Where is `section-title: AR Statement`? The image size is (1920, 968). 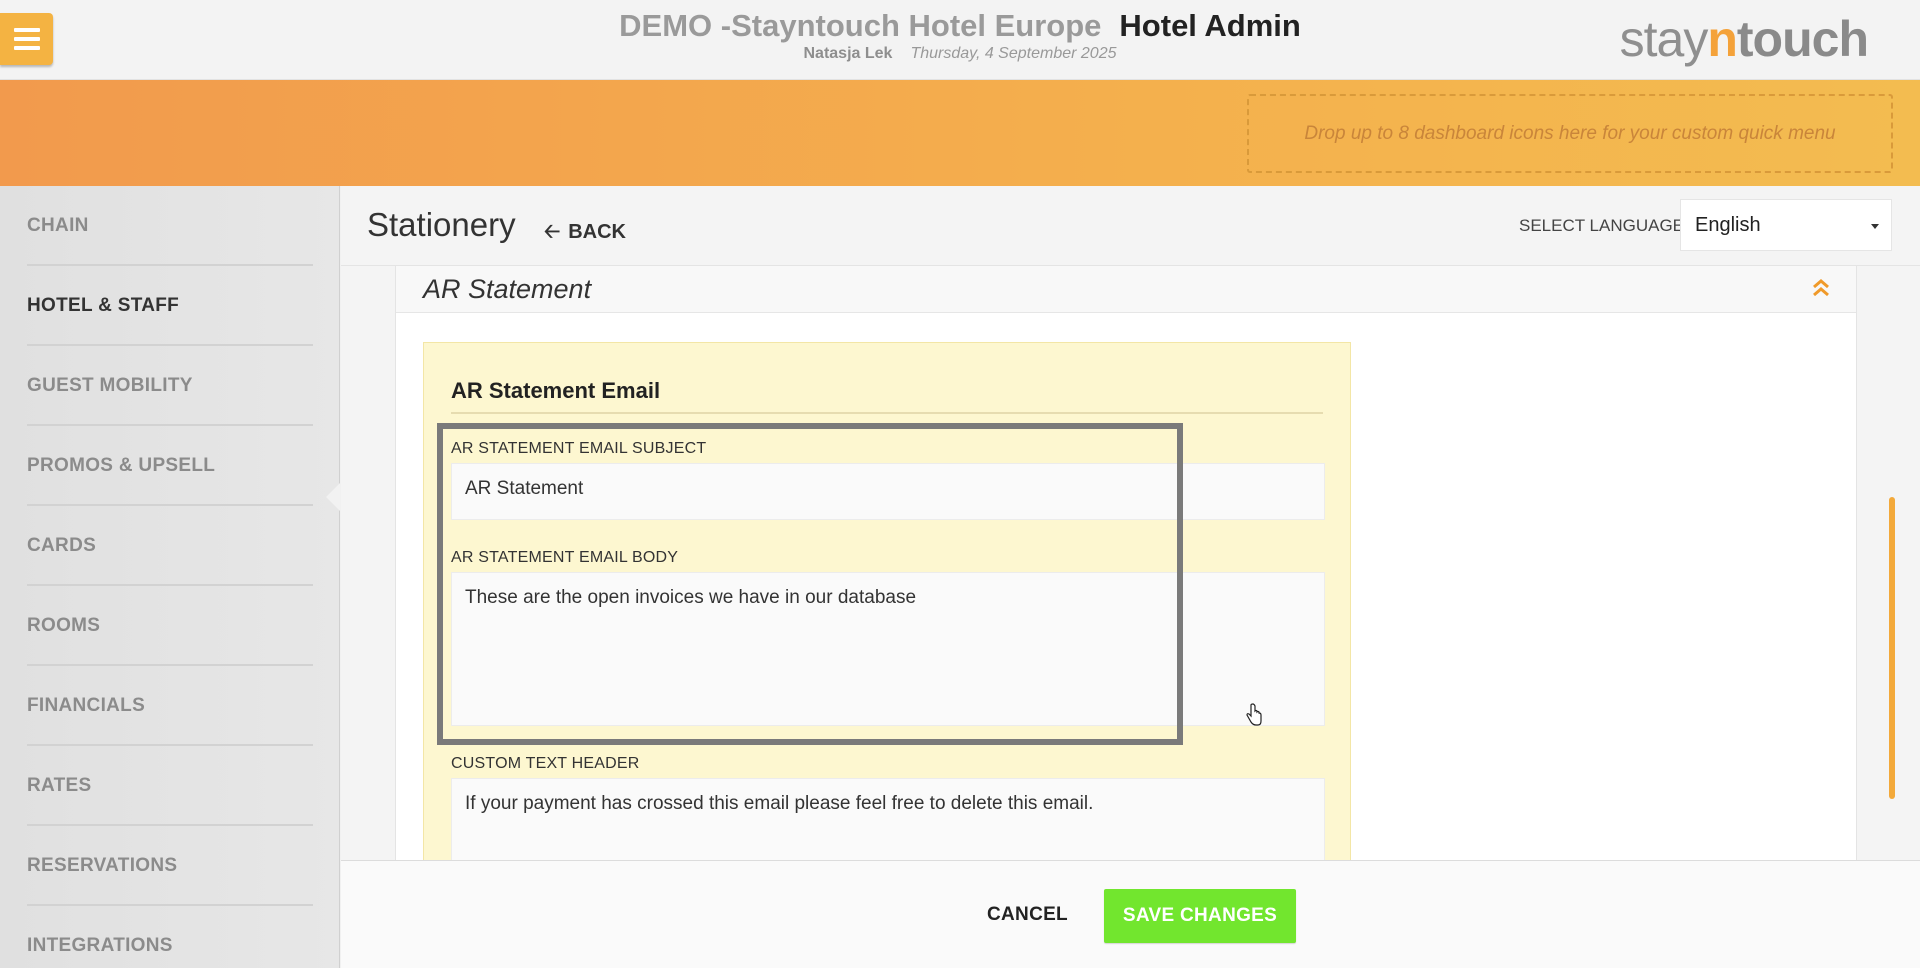
section-title: AR Statement is located at coordinates (507, 289).